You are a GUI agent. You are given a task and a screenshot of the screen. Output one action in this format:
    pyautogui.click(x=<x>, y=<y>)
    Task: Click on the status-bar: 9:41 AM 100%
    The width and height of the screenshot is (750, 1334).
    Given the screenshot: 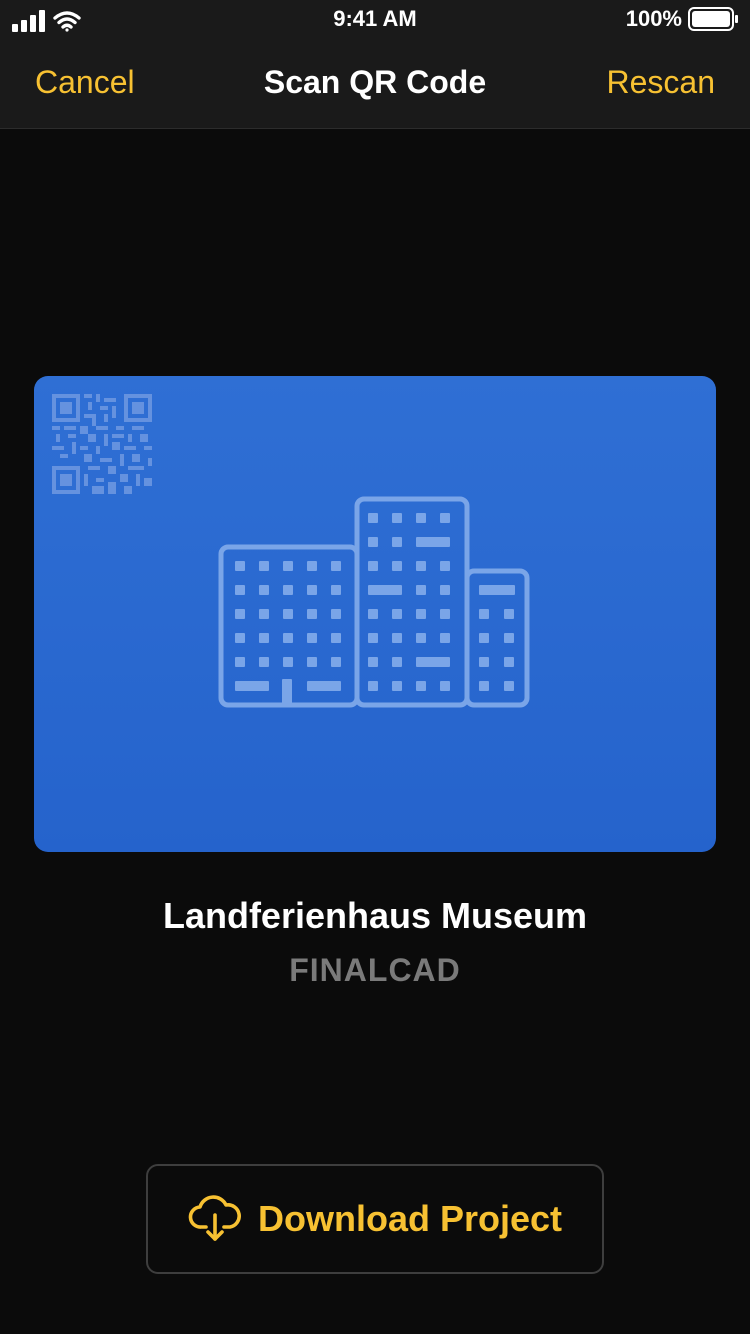 What is the action you would take?
    pyautogui.click(x=375, y=20)
    